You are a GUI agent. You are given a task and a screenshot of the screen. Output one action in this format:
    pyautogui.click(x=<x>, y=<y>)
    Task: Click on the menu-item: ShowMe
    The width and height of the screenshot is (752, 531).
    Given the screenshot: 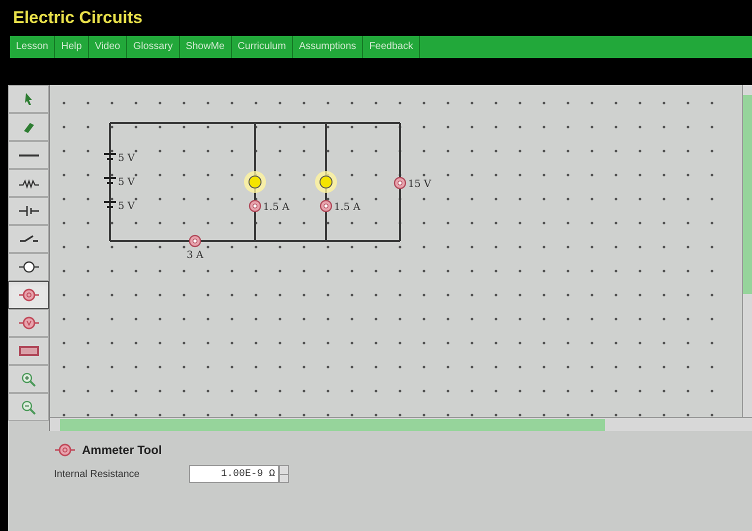 What is the action you would take?
    pyautogui.click(x=206, y=47)
    